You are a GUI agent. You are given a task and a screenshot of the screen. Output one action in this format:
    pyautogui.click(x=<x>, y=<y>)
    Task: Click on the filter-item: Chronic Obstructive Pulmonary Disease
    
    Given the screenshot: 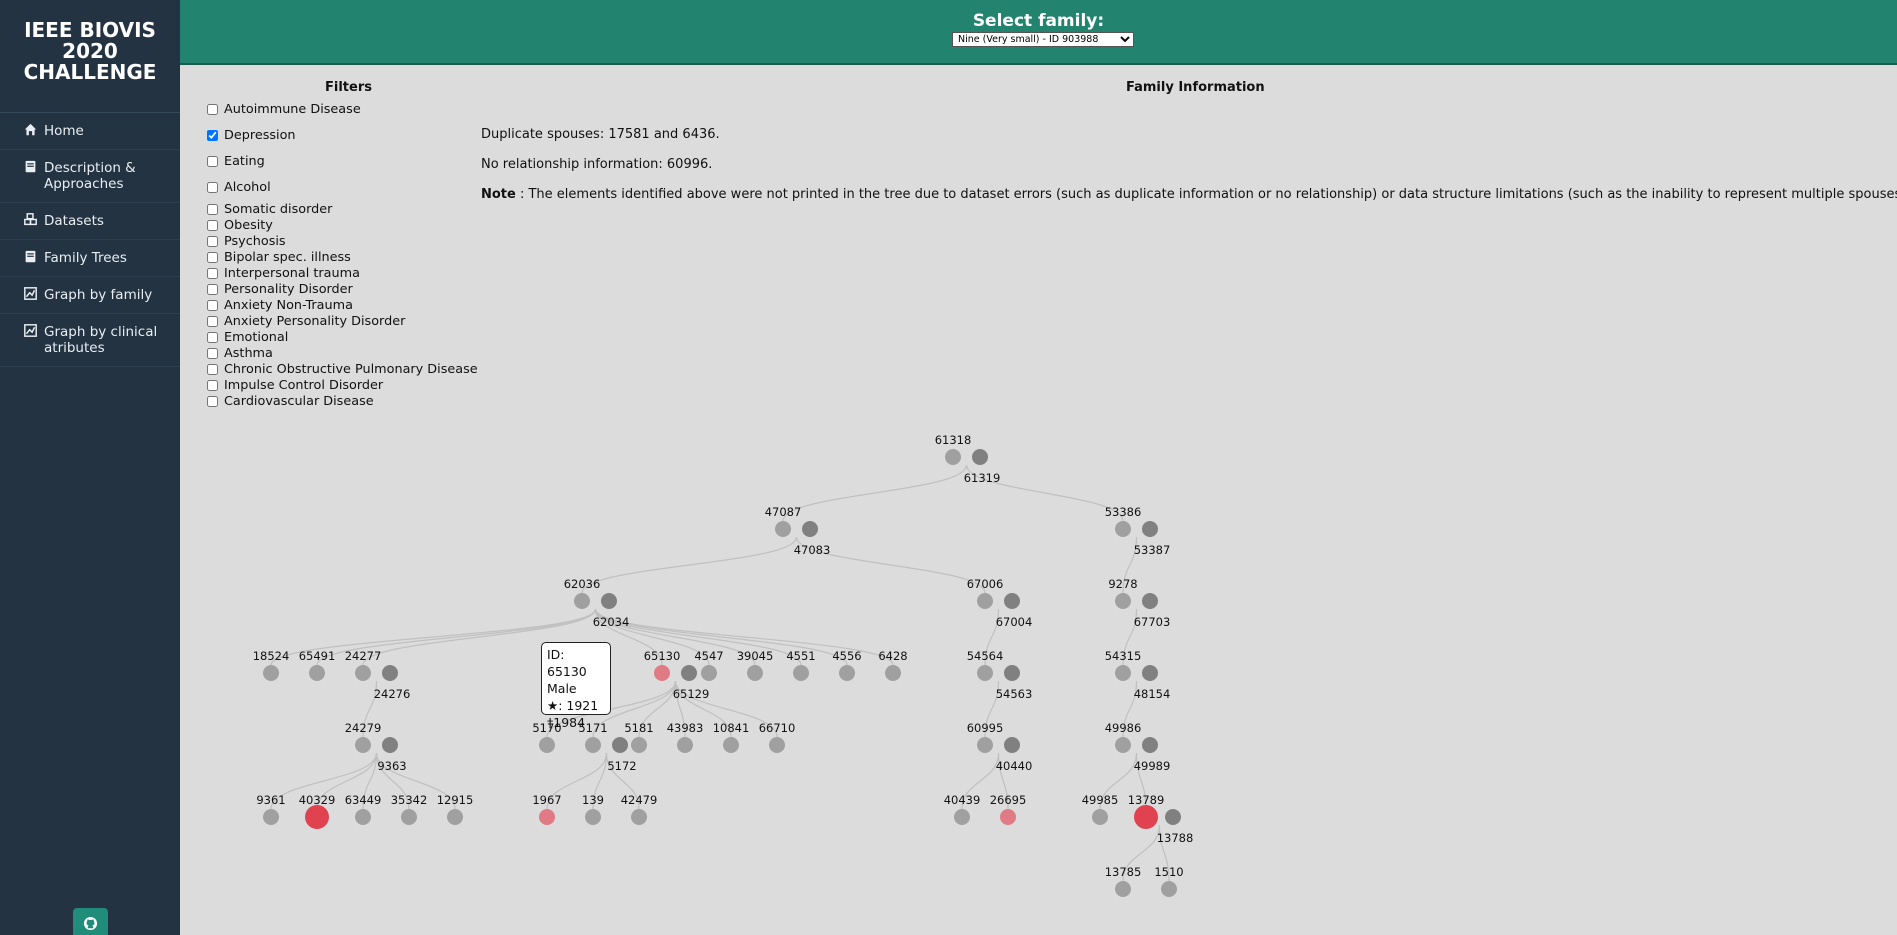 What is the action you would take?
    pyautogui.click(x=342, y=369)
    